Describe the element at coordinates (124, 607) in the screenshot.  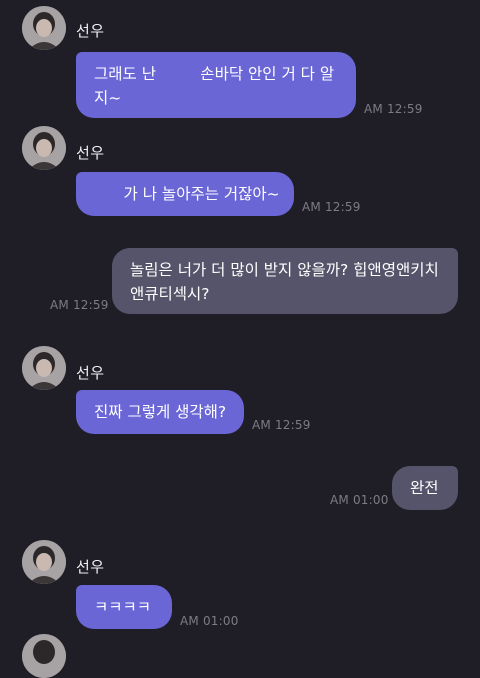
I see `message-bubble: ㅋㅋㅋㅋ` at that location.